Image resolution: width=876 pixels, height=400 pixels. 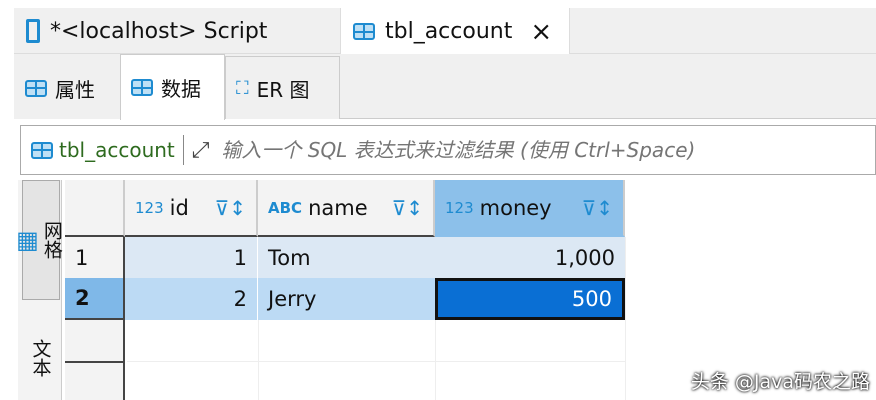 I want to click on side-tab-grid: 网格 ▦, so click(x=39, y=240).